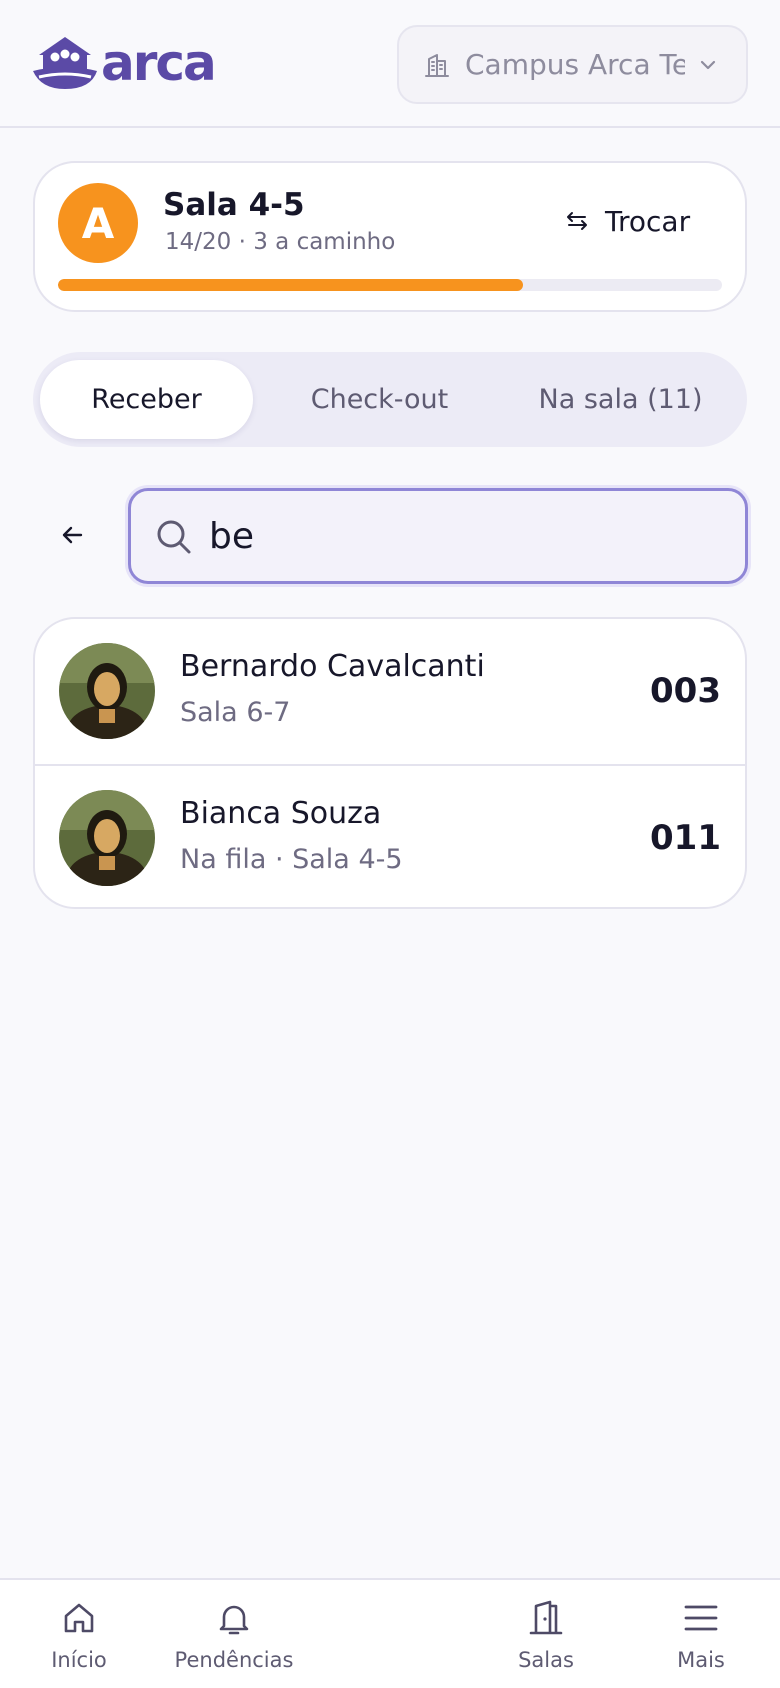  What do you see at coordinates (235, 712) in the screenshot?
I see `child-detail: Sala 6-7` at bounding box center [235, 712].